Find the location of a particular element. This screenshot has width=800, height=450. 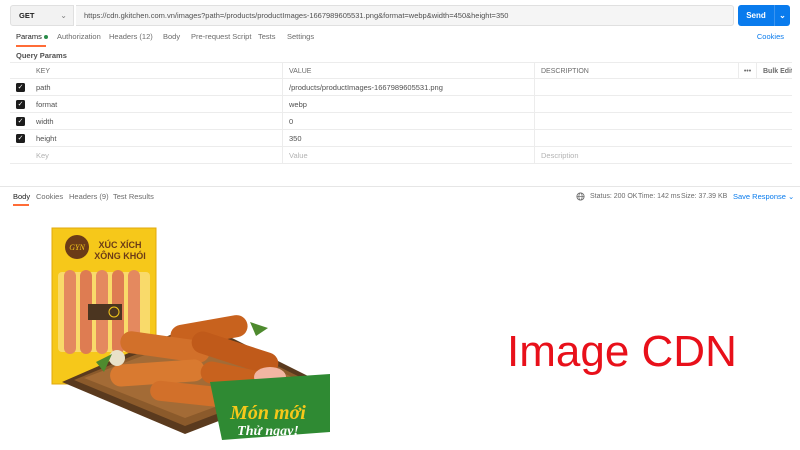

response-divider is located at coordinates (400, 186).